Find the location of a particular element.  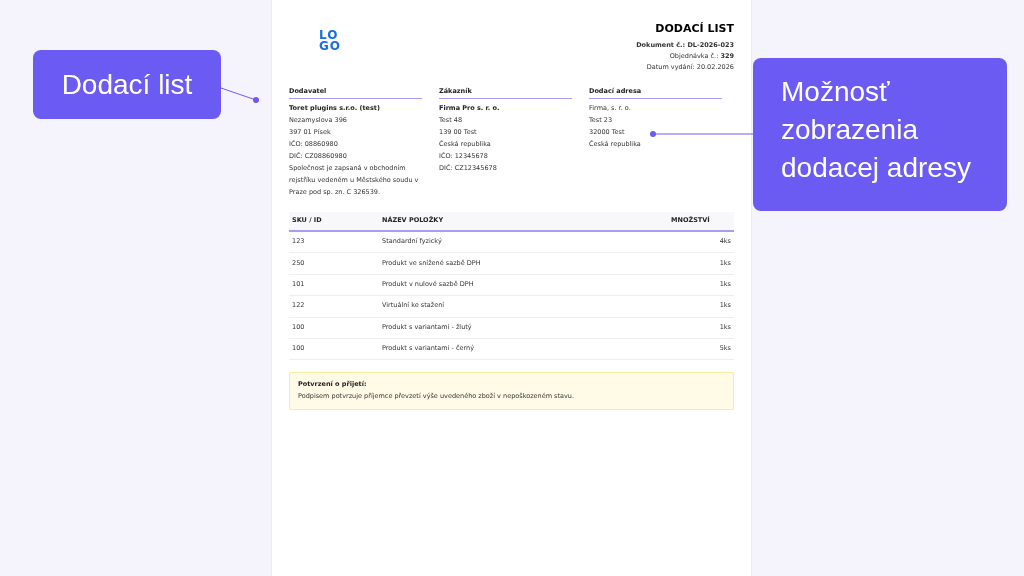

document-title: DODACÍ LIST is located at coordinates (694, 29).